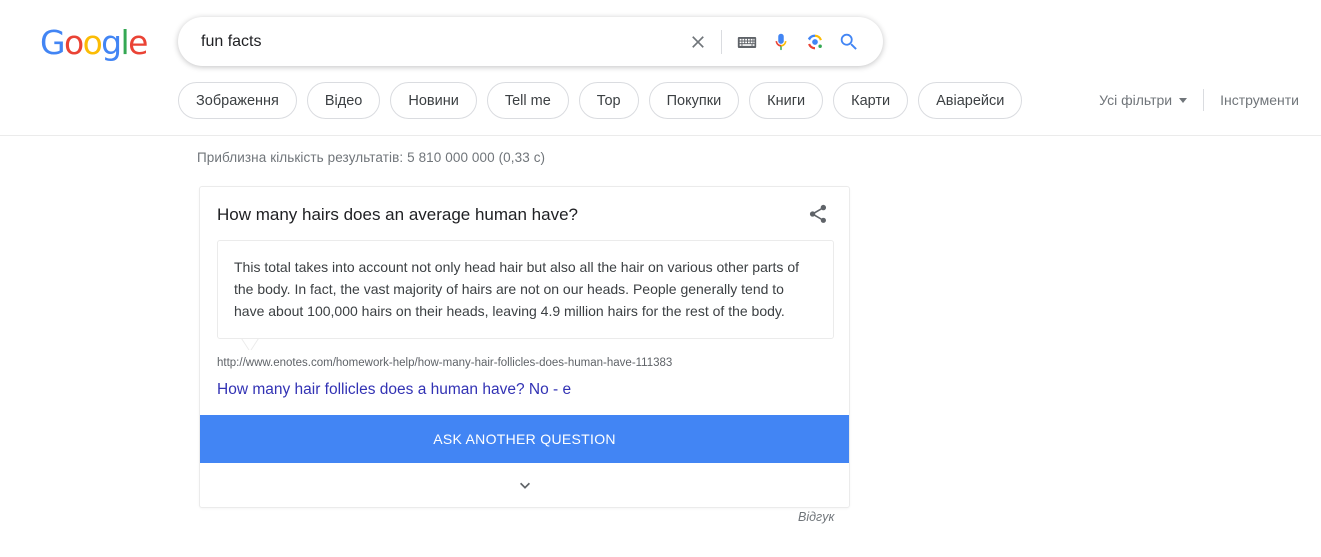  What do you see at coordinates (524, 439) in the screenshot?
I see `ask-another-question-button: ASK ANOTHER QUESTION` at bounding box center [524, 439].